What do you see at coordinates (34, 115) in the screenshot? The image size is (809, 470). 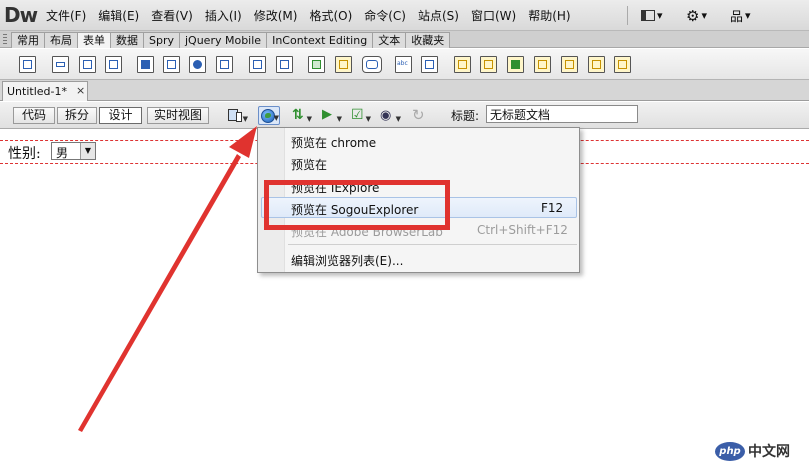 I see `code-view-button: 代码` at bounding box center [34, 115].